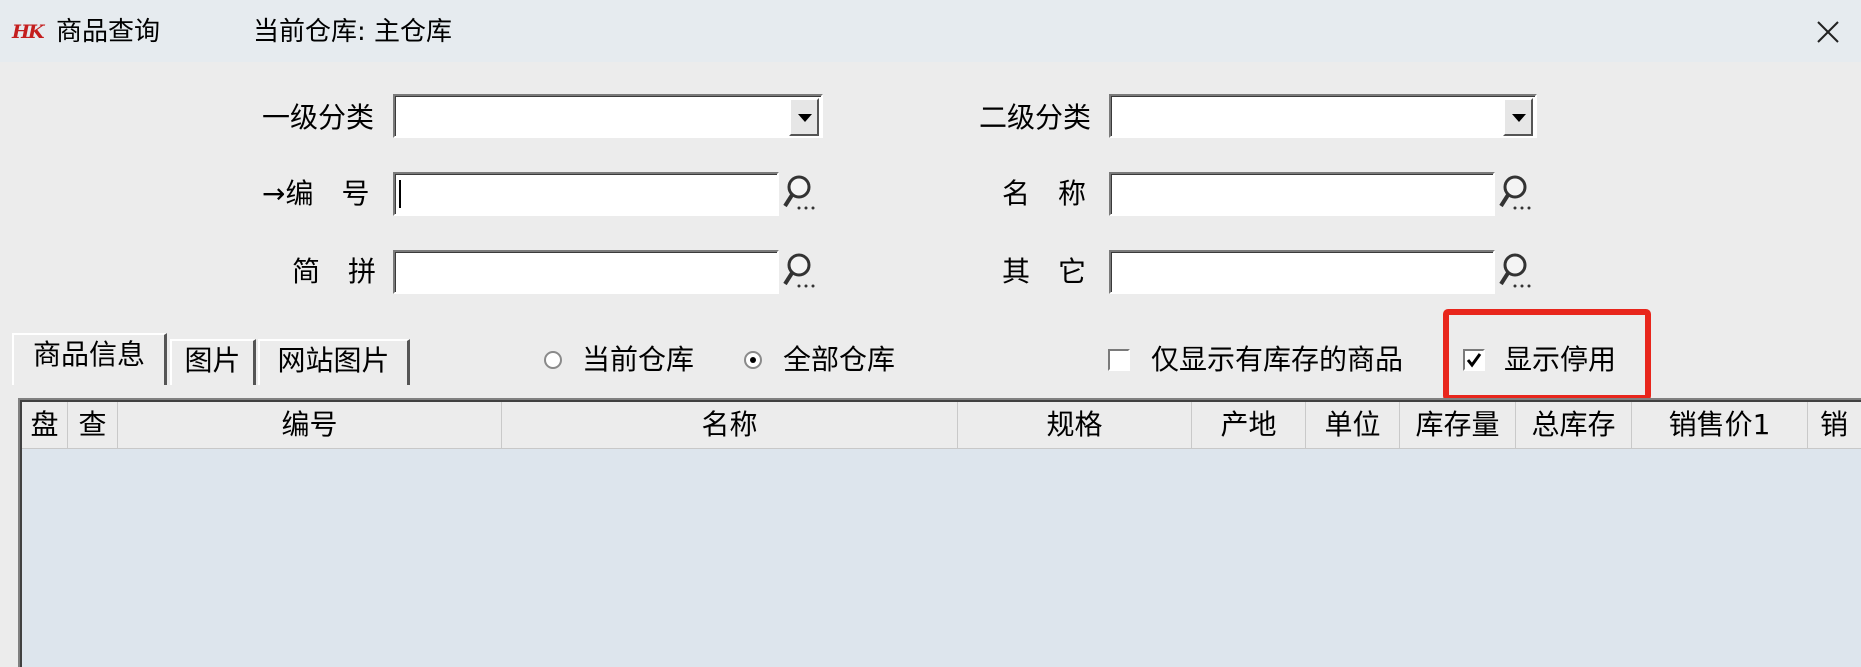 The image size is (1861, 667). Describe the element at coordinates (1720, 425) in the screenshot. I see `column-header-sale-price1: 销售价1` at that location.